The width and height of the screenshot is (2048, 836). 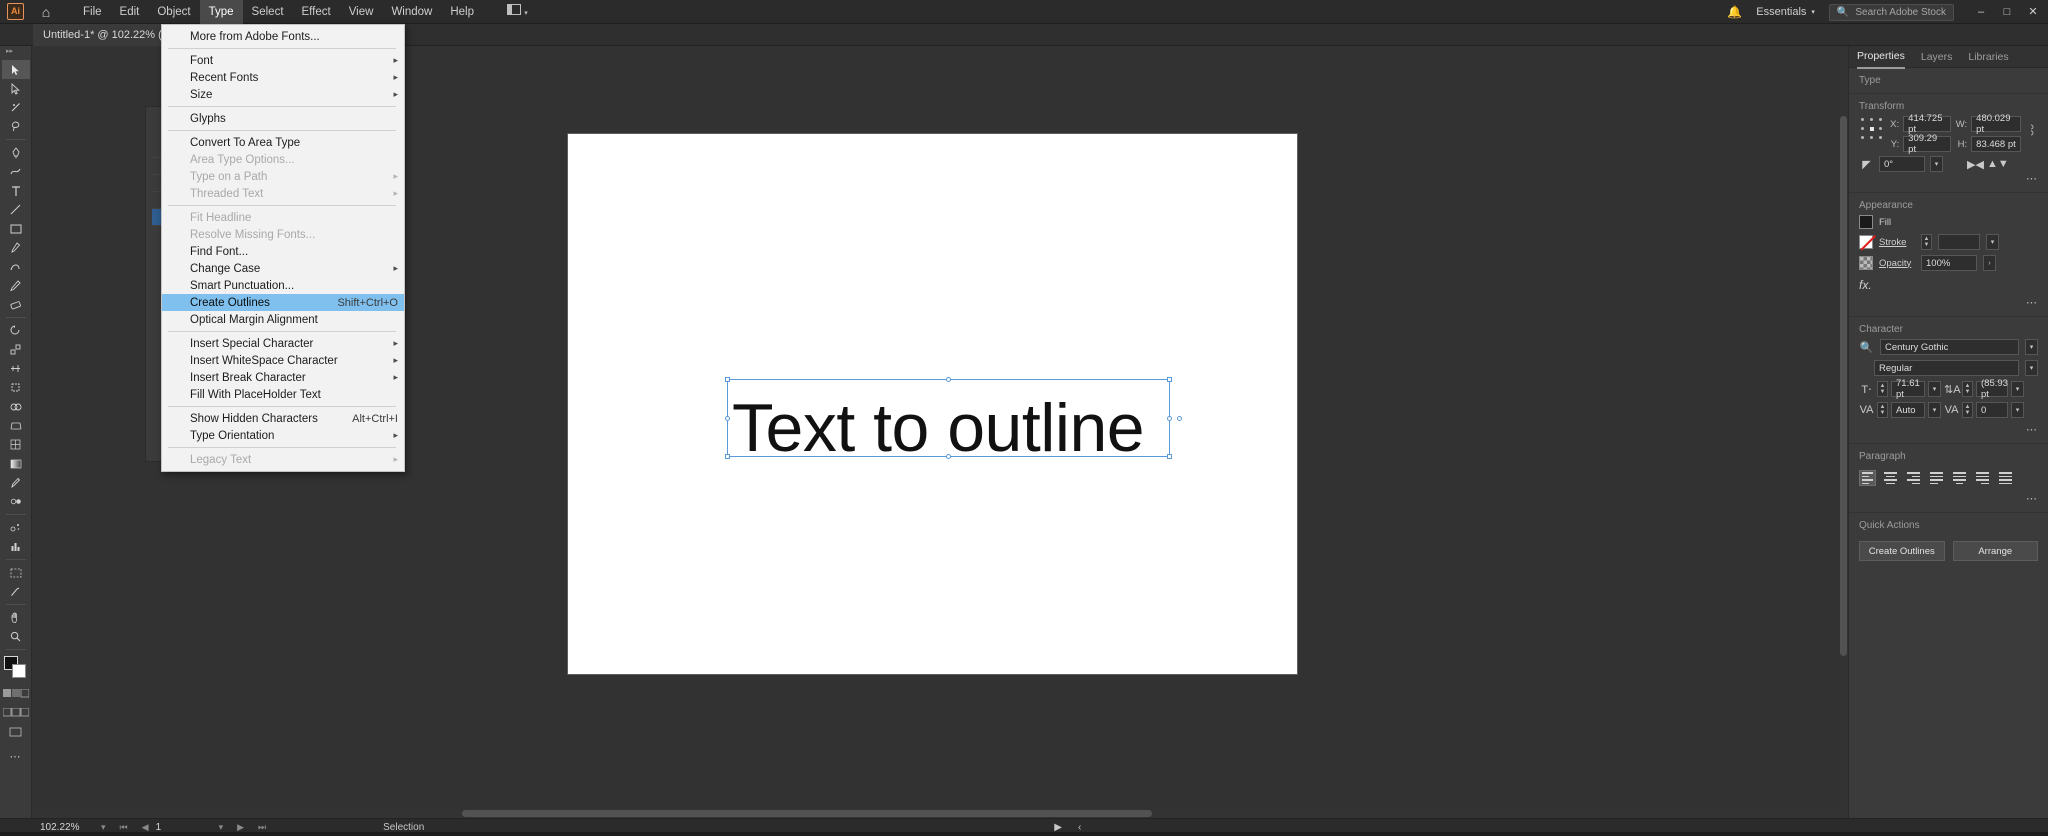 What do you see at coordinates (948, 456) in the screenshot?
I see `handle-bottom-center` at bounding box center [948, 456].